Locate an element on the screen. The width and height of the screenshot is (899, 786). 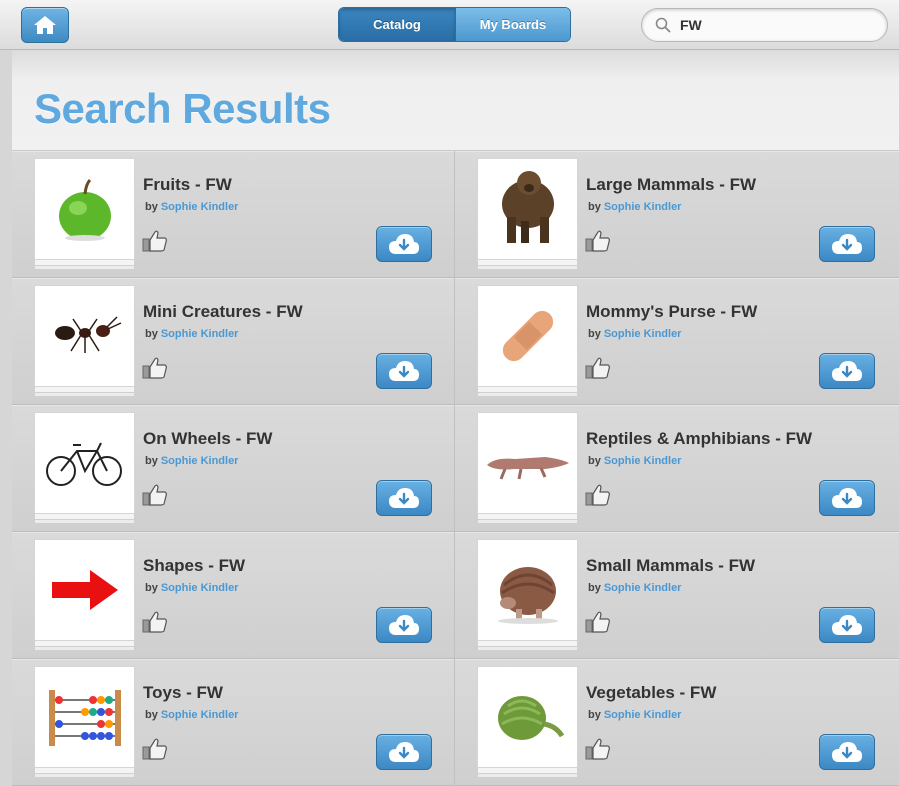
search-box is located at coordinates (764, 25).